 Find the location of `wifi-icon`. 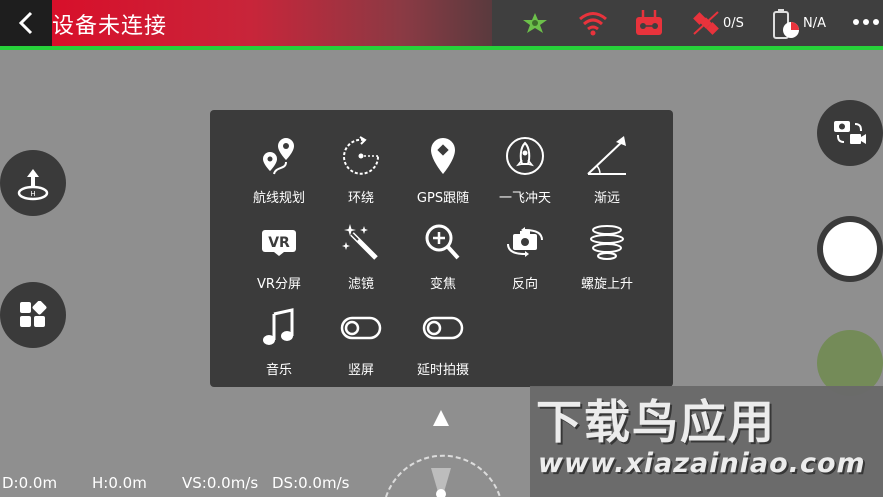

wifi-icon is located at coordinates (593, 23).